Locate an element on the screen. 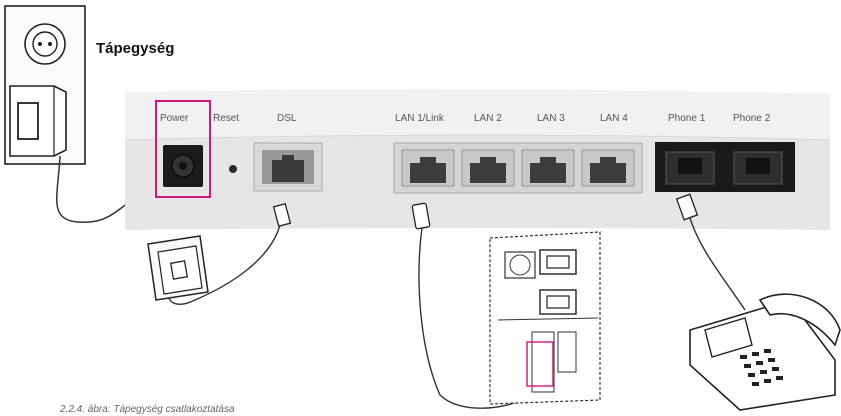 The height and width of the screenshot is (416, 841). port-label-reset: Reset is located at coordinates (226, 118).